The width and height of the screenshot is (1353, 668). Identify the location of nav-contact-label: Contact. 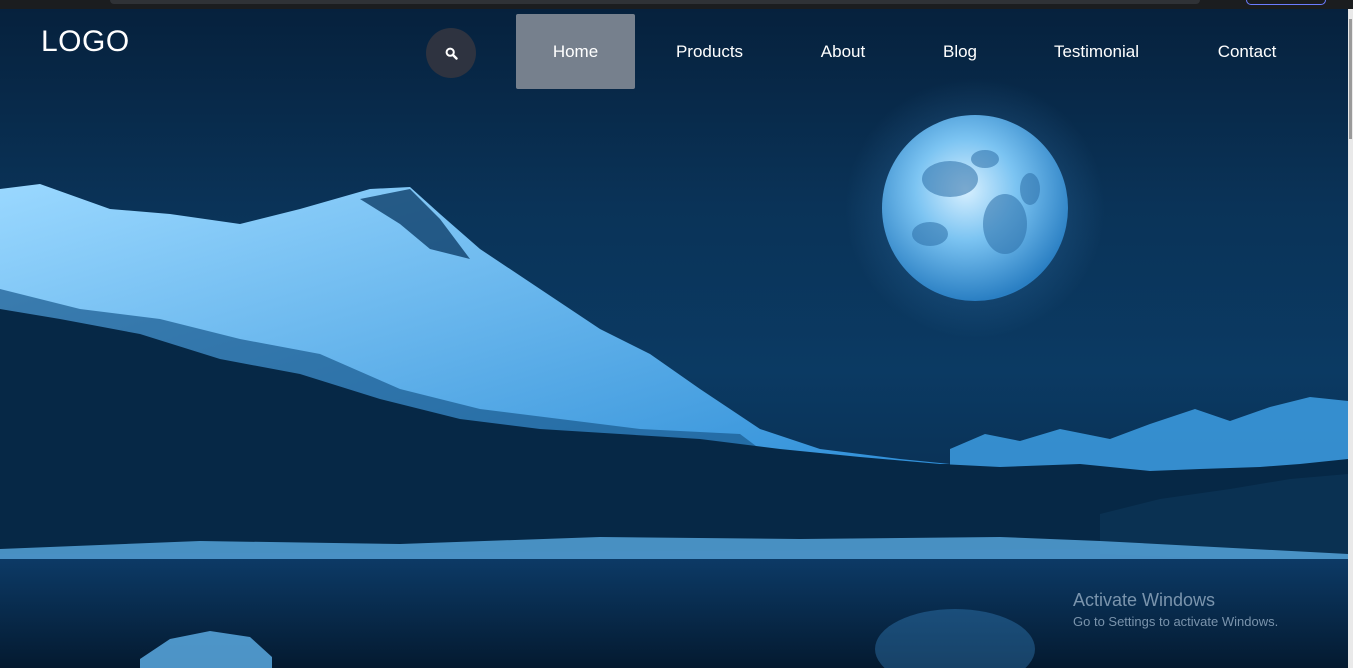
(1247, 51).